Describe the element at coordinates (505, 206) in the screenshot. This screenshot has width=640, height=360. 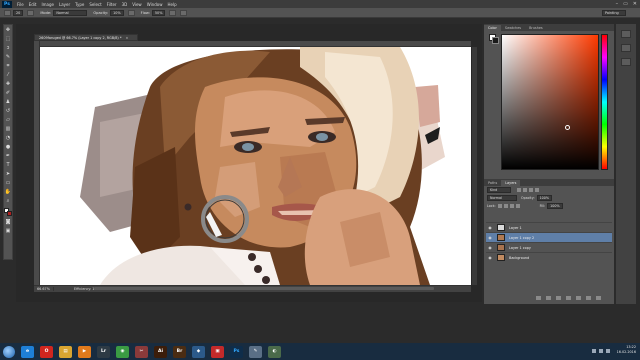
I see `lock-image-icon` at that location.